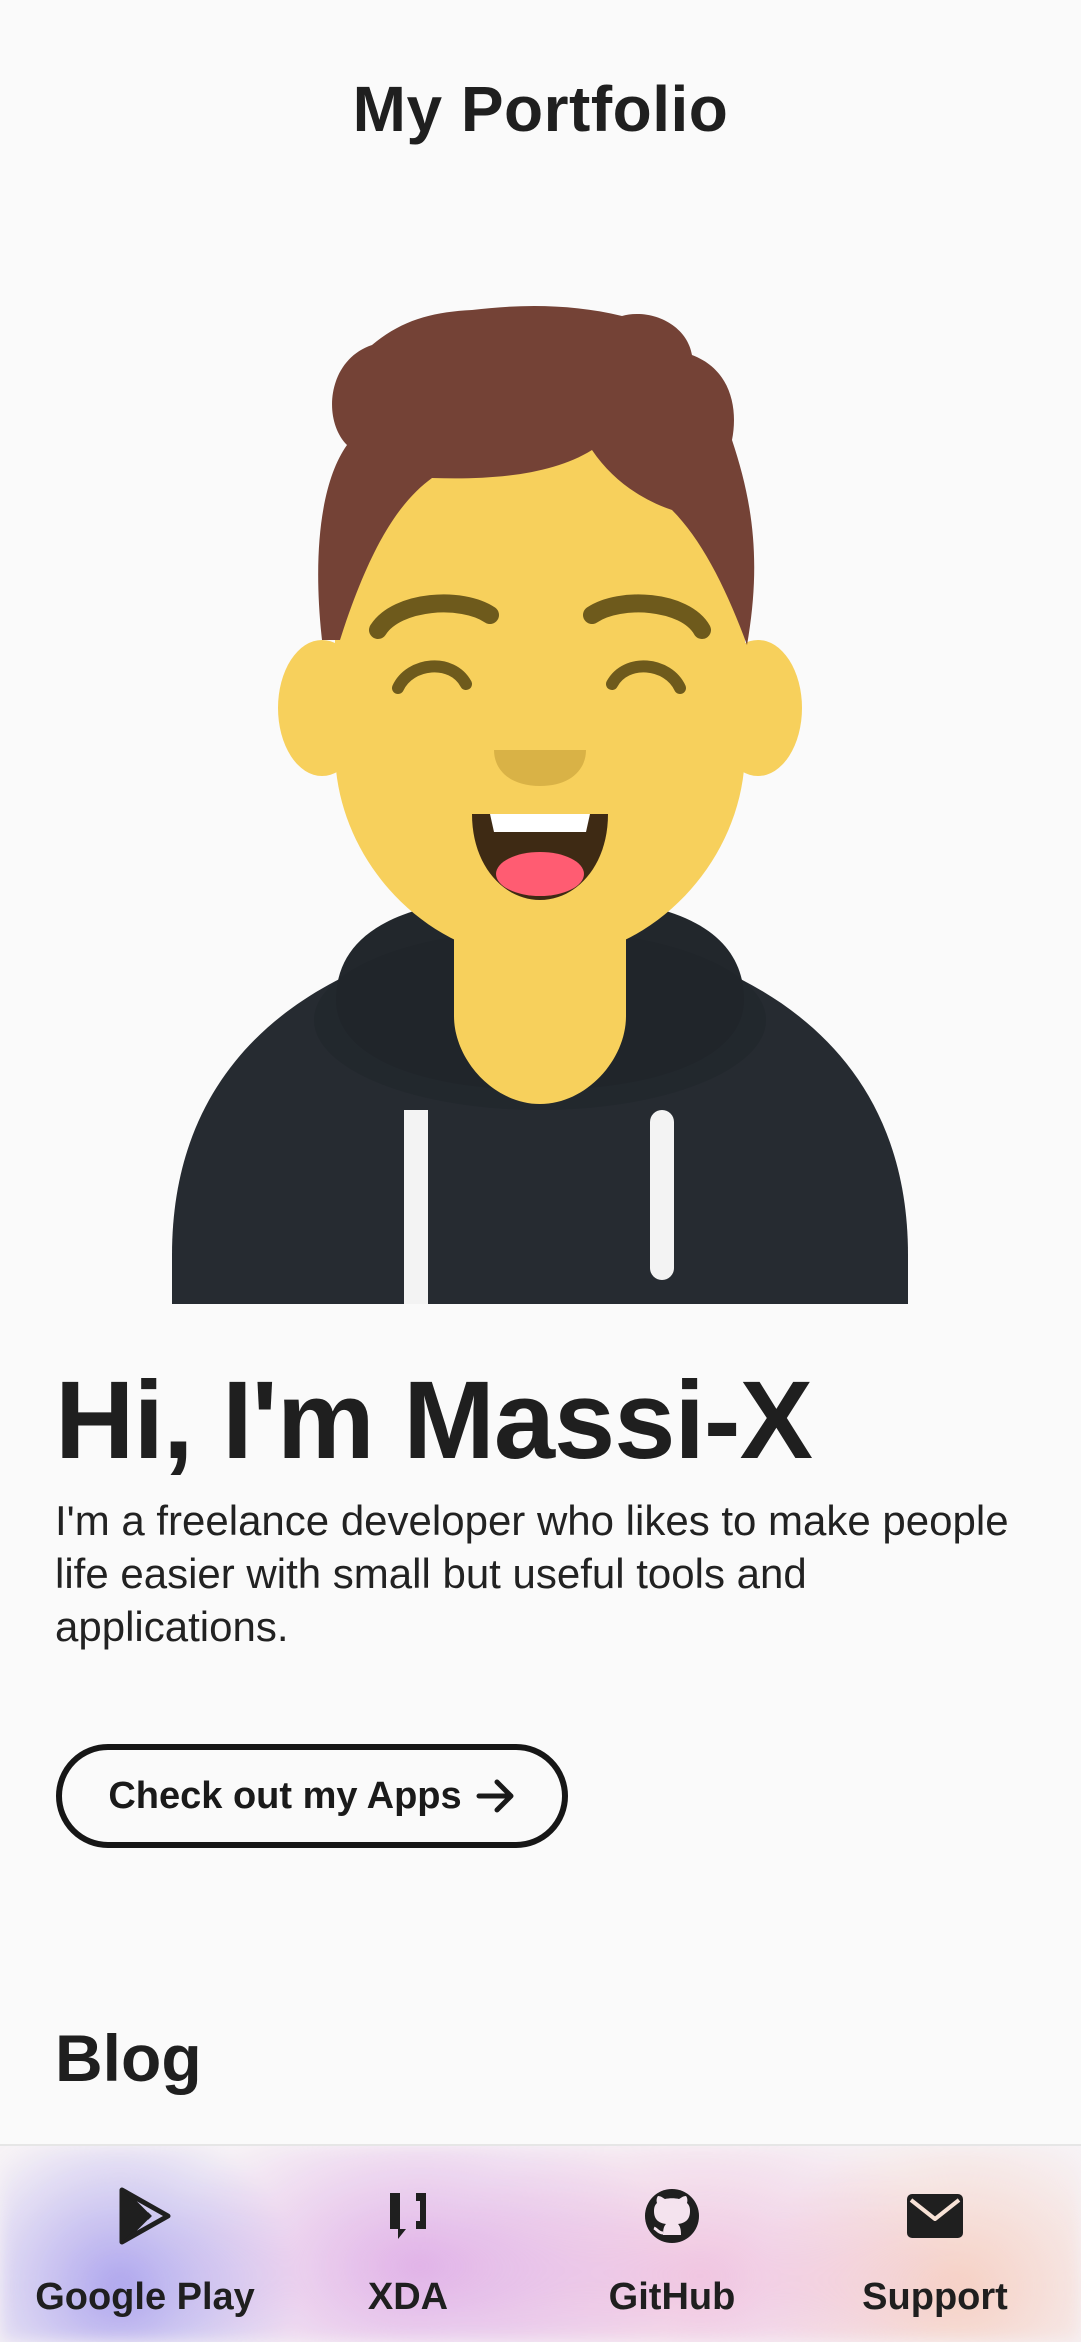 The image size is (1081, 2342). Describe the element at coordinates (496, 1796) in the screenshot. I see `arrow-right-icon` at that location.